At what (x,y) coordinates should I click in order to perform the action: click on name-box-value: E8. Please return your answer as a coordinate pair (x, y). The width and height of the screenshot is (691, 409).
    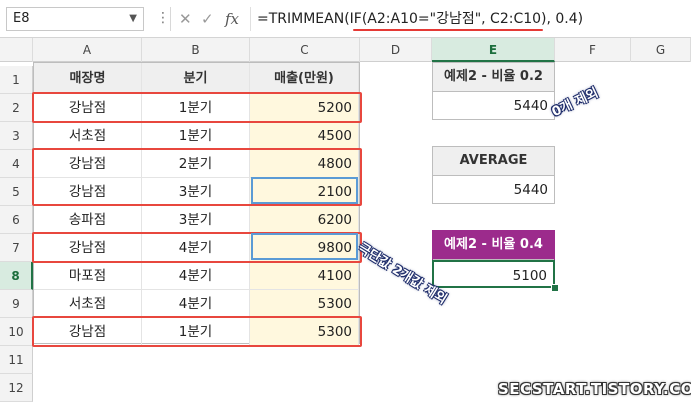
    Looking at the image, I should click on (21, 18).